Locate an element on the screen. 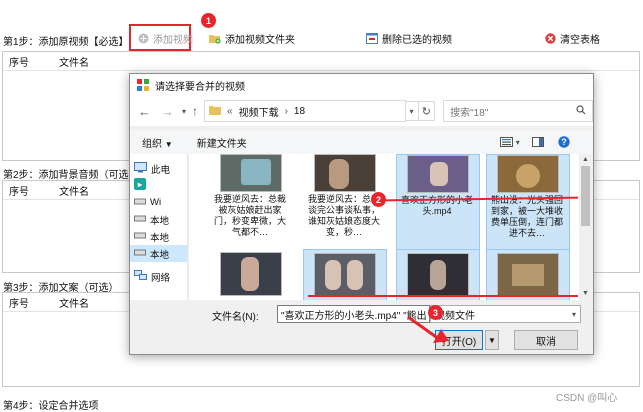 The height and width of the screenshot is (412, 643). new-folder-button: 新建文件夹 is located at coordinates (222, 142).